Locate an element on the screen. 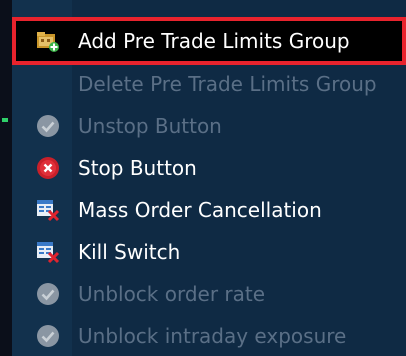 Image resolution: width=406 pixels, height=356 pixels. menu-item-stop-button: Stop Button is located at coordinates (210, 168).